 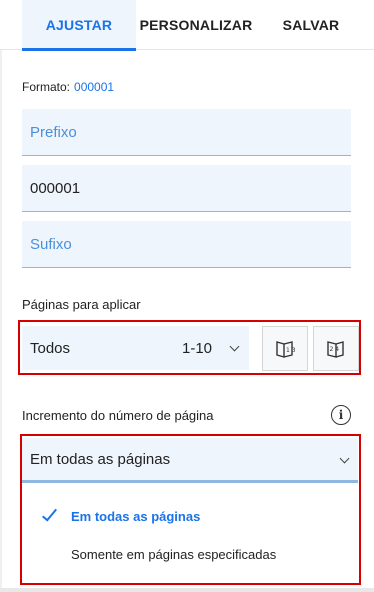 What do you see at coordinates (1, 321) in the screenshot?
I see `panel-edge` at bounding box center [1, 321].